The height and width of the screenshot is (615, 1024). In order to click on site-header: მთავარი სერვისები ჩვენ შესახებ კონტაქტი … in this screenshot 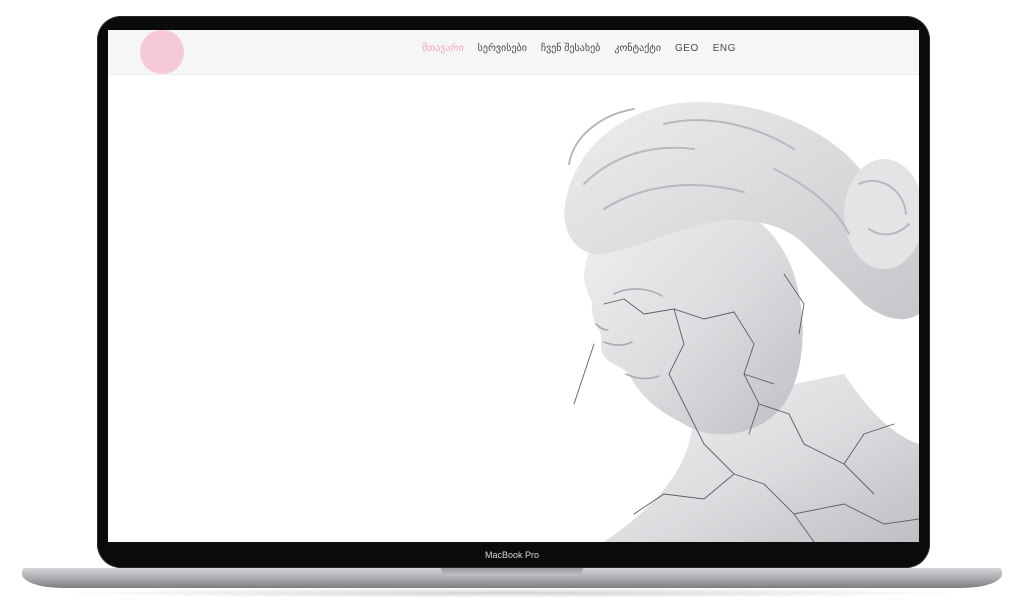, I will do `click(513, 52)`.